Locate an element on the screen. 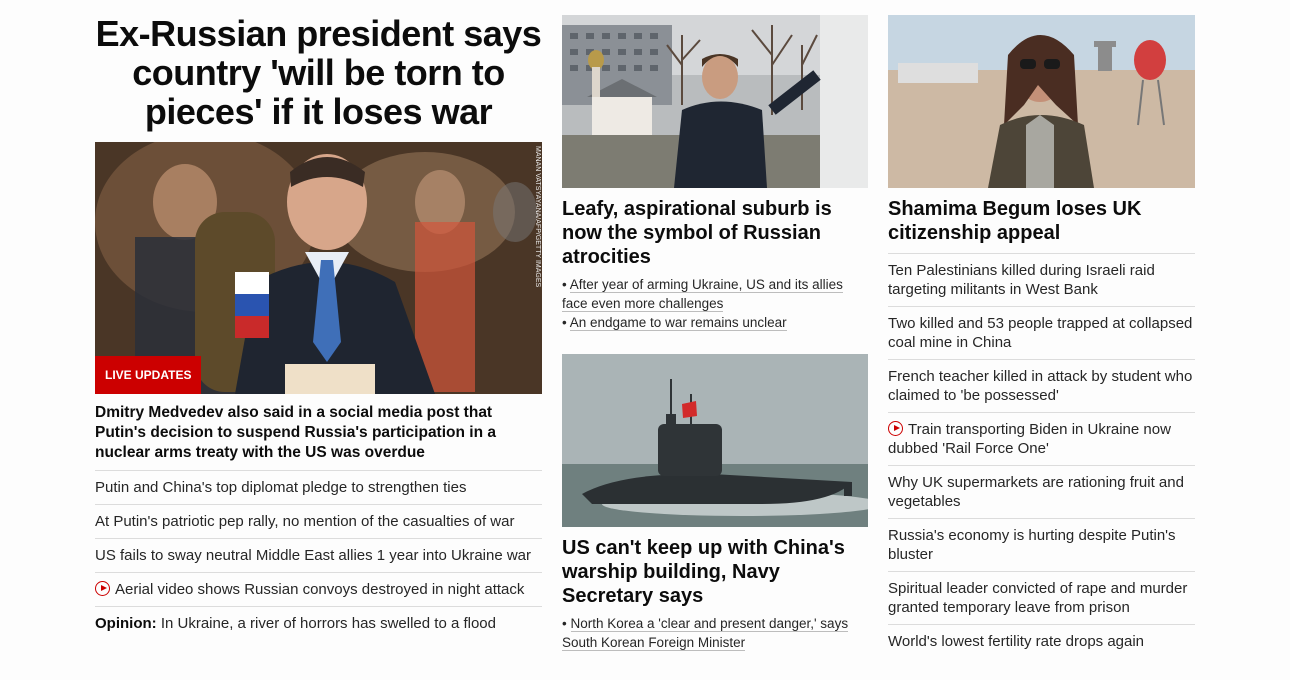 This screenshot has height=680, width=1290. opinion-label: Opinion: is located at coordinates (126, 623).